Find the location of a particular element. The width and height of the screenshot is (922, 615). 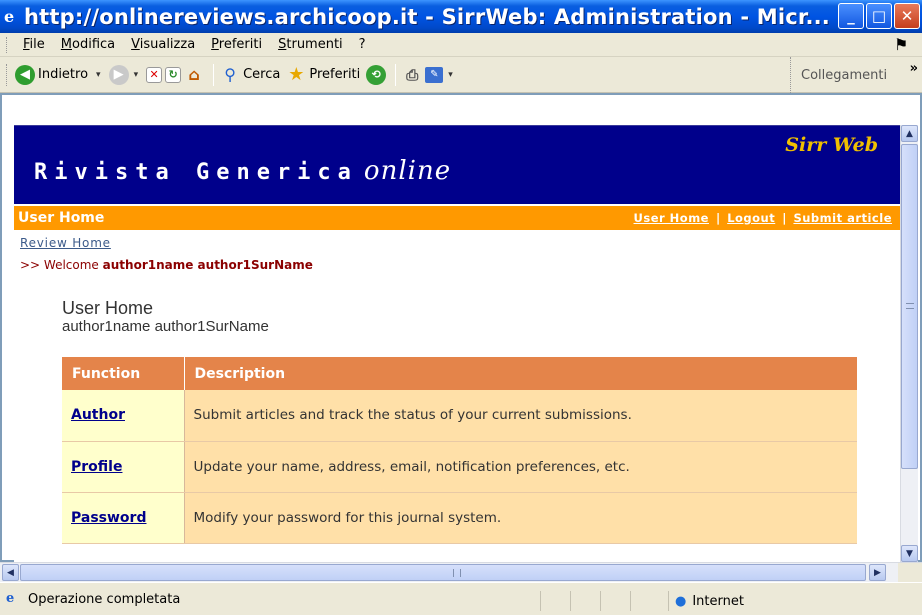

back-button: ◀ Indietro is located at coordinates (52, 74).